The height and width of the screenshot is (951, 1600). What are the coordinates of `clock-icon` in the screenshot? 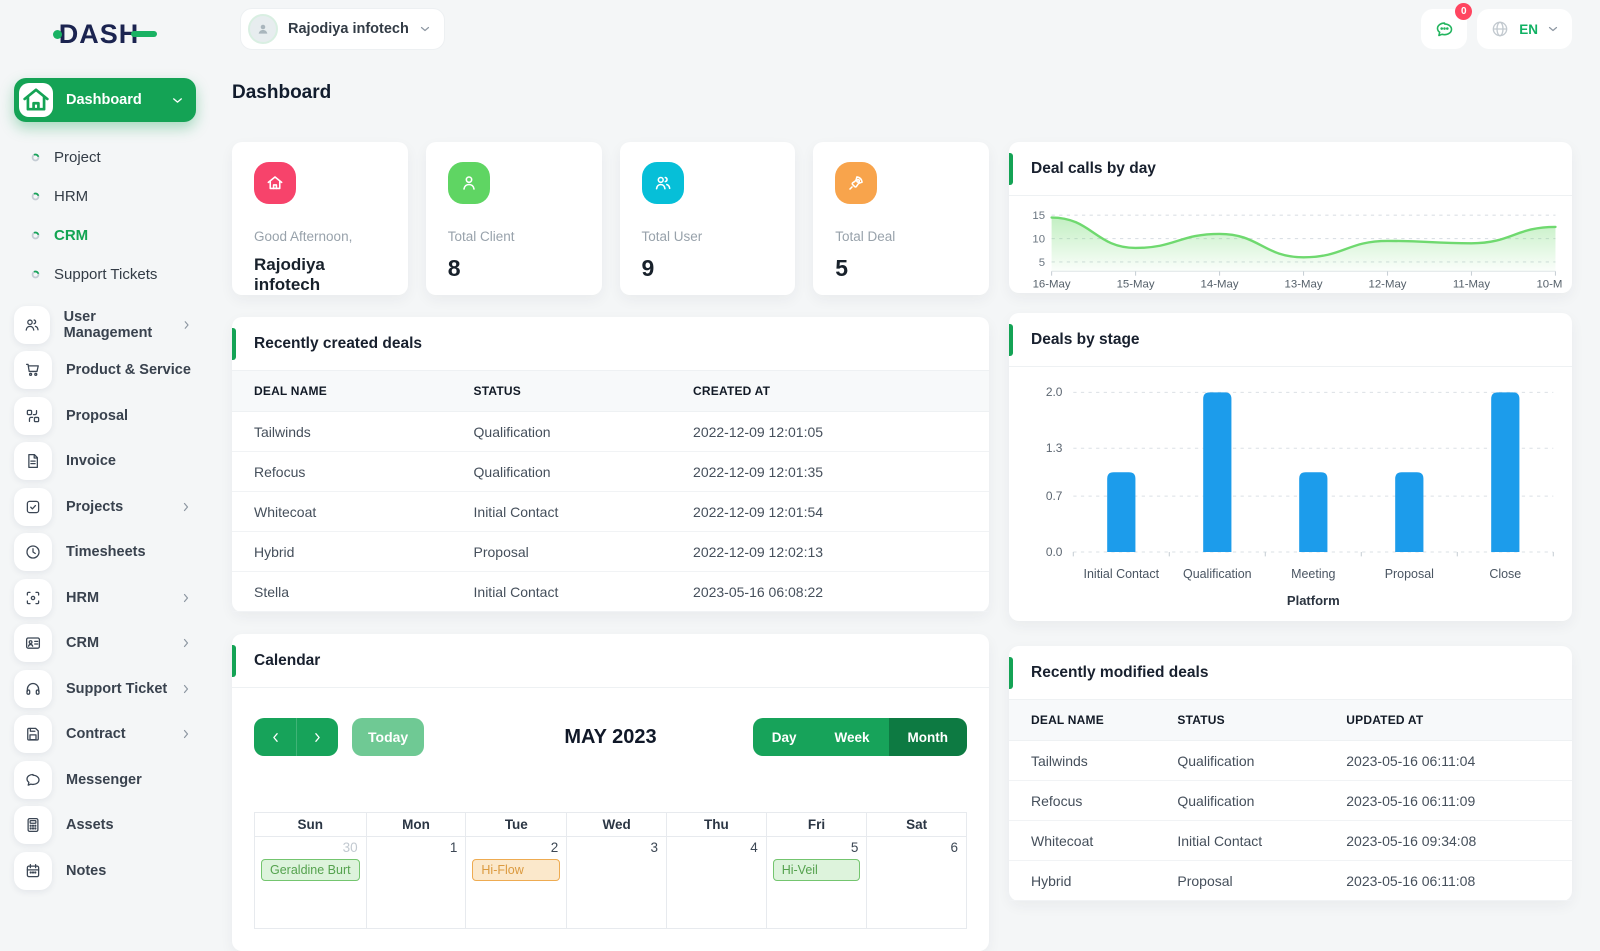 It's located at (33, 552).